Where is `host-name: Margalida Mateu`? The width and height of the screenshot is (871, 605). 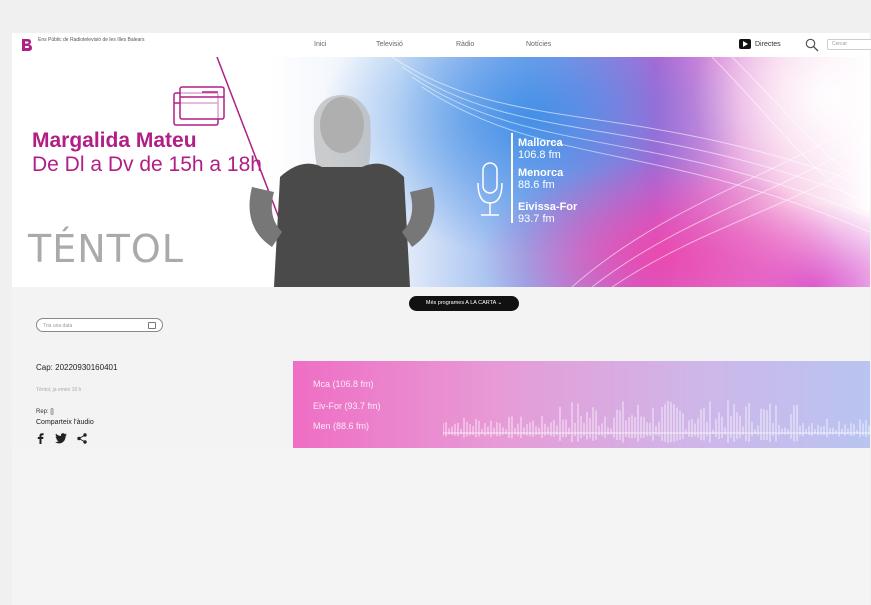 host-name: Margalida Mateu is located at coordinates (114, 140).